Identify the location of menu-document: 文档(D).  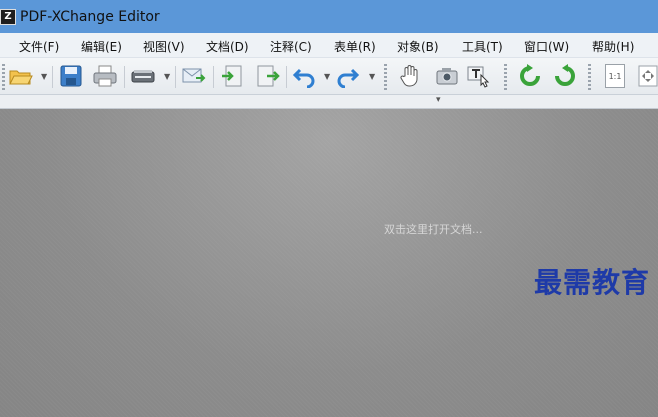
(227, 46).